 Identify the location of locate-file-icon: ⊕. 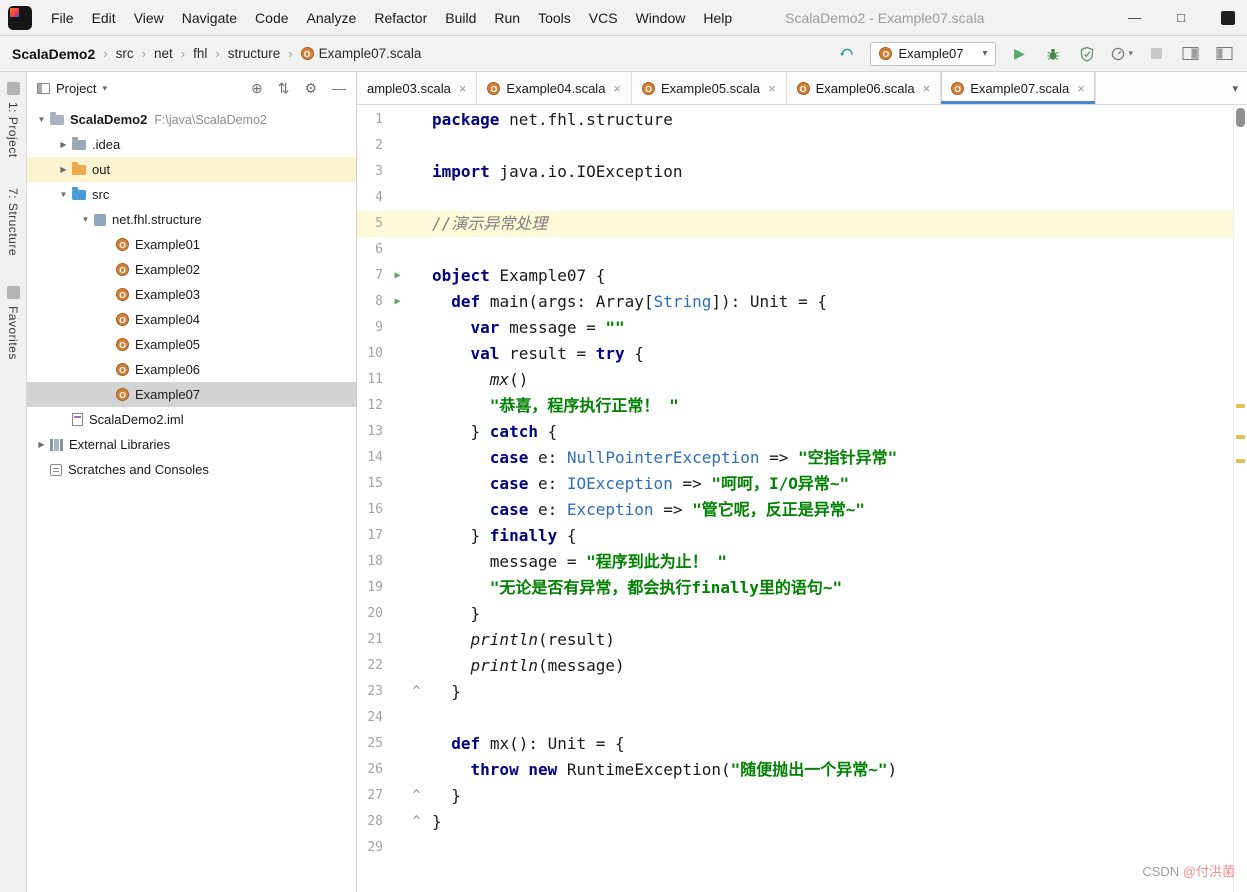
(257, 88).